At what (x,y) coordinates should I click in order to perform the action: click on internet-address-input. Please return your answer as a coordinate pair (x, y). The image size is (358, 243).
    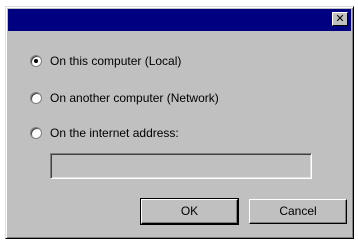
    Looking at the image, I should click on (181, 166).